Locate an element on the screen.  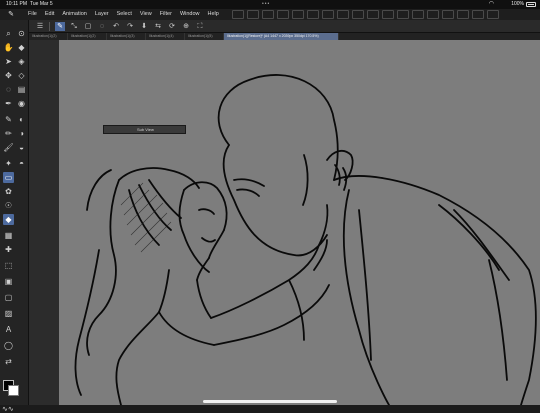
menu-layer: Layer is located at coordinates (102, 14).